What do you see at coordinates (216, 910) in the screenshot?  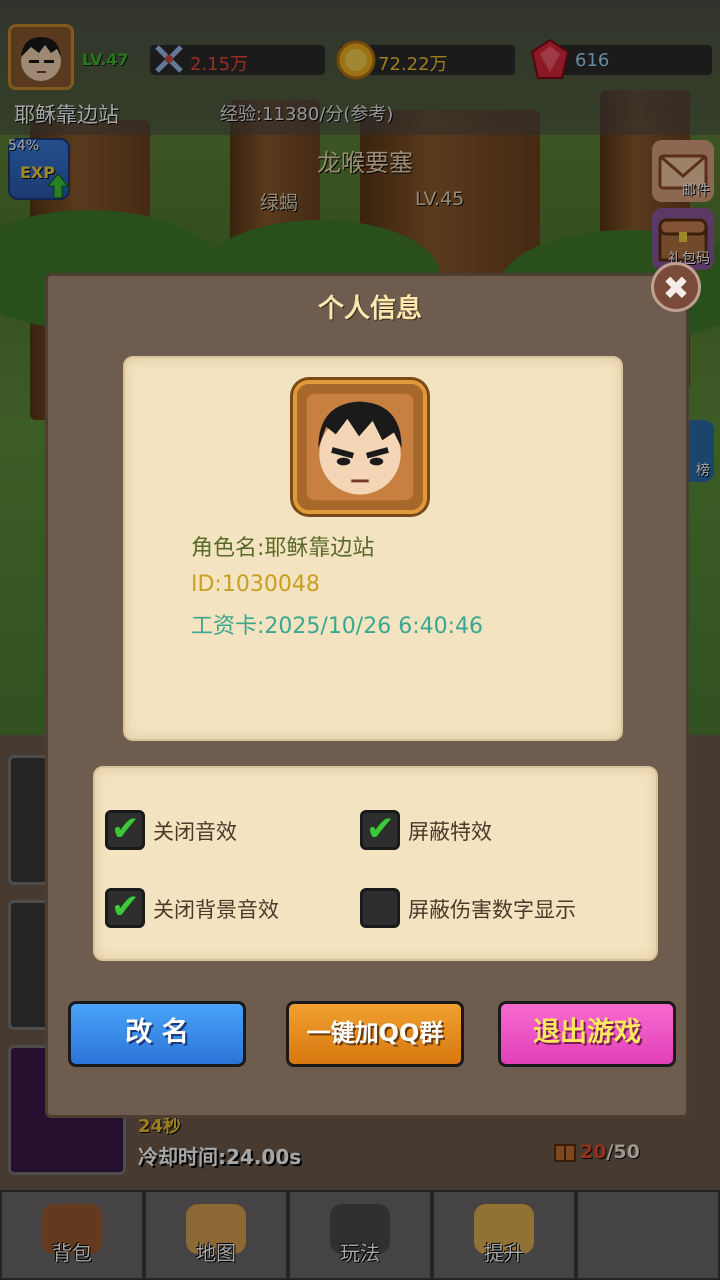 I see `mute-bgm-label: 关闭背景音效` at bounding box center [216, 910].